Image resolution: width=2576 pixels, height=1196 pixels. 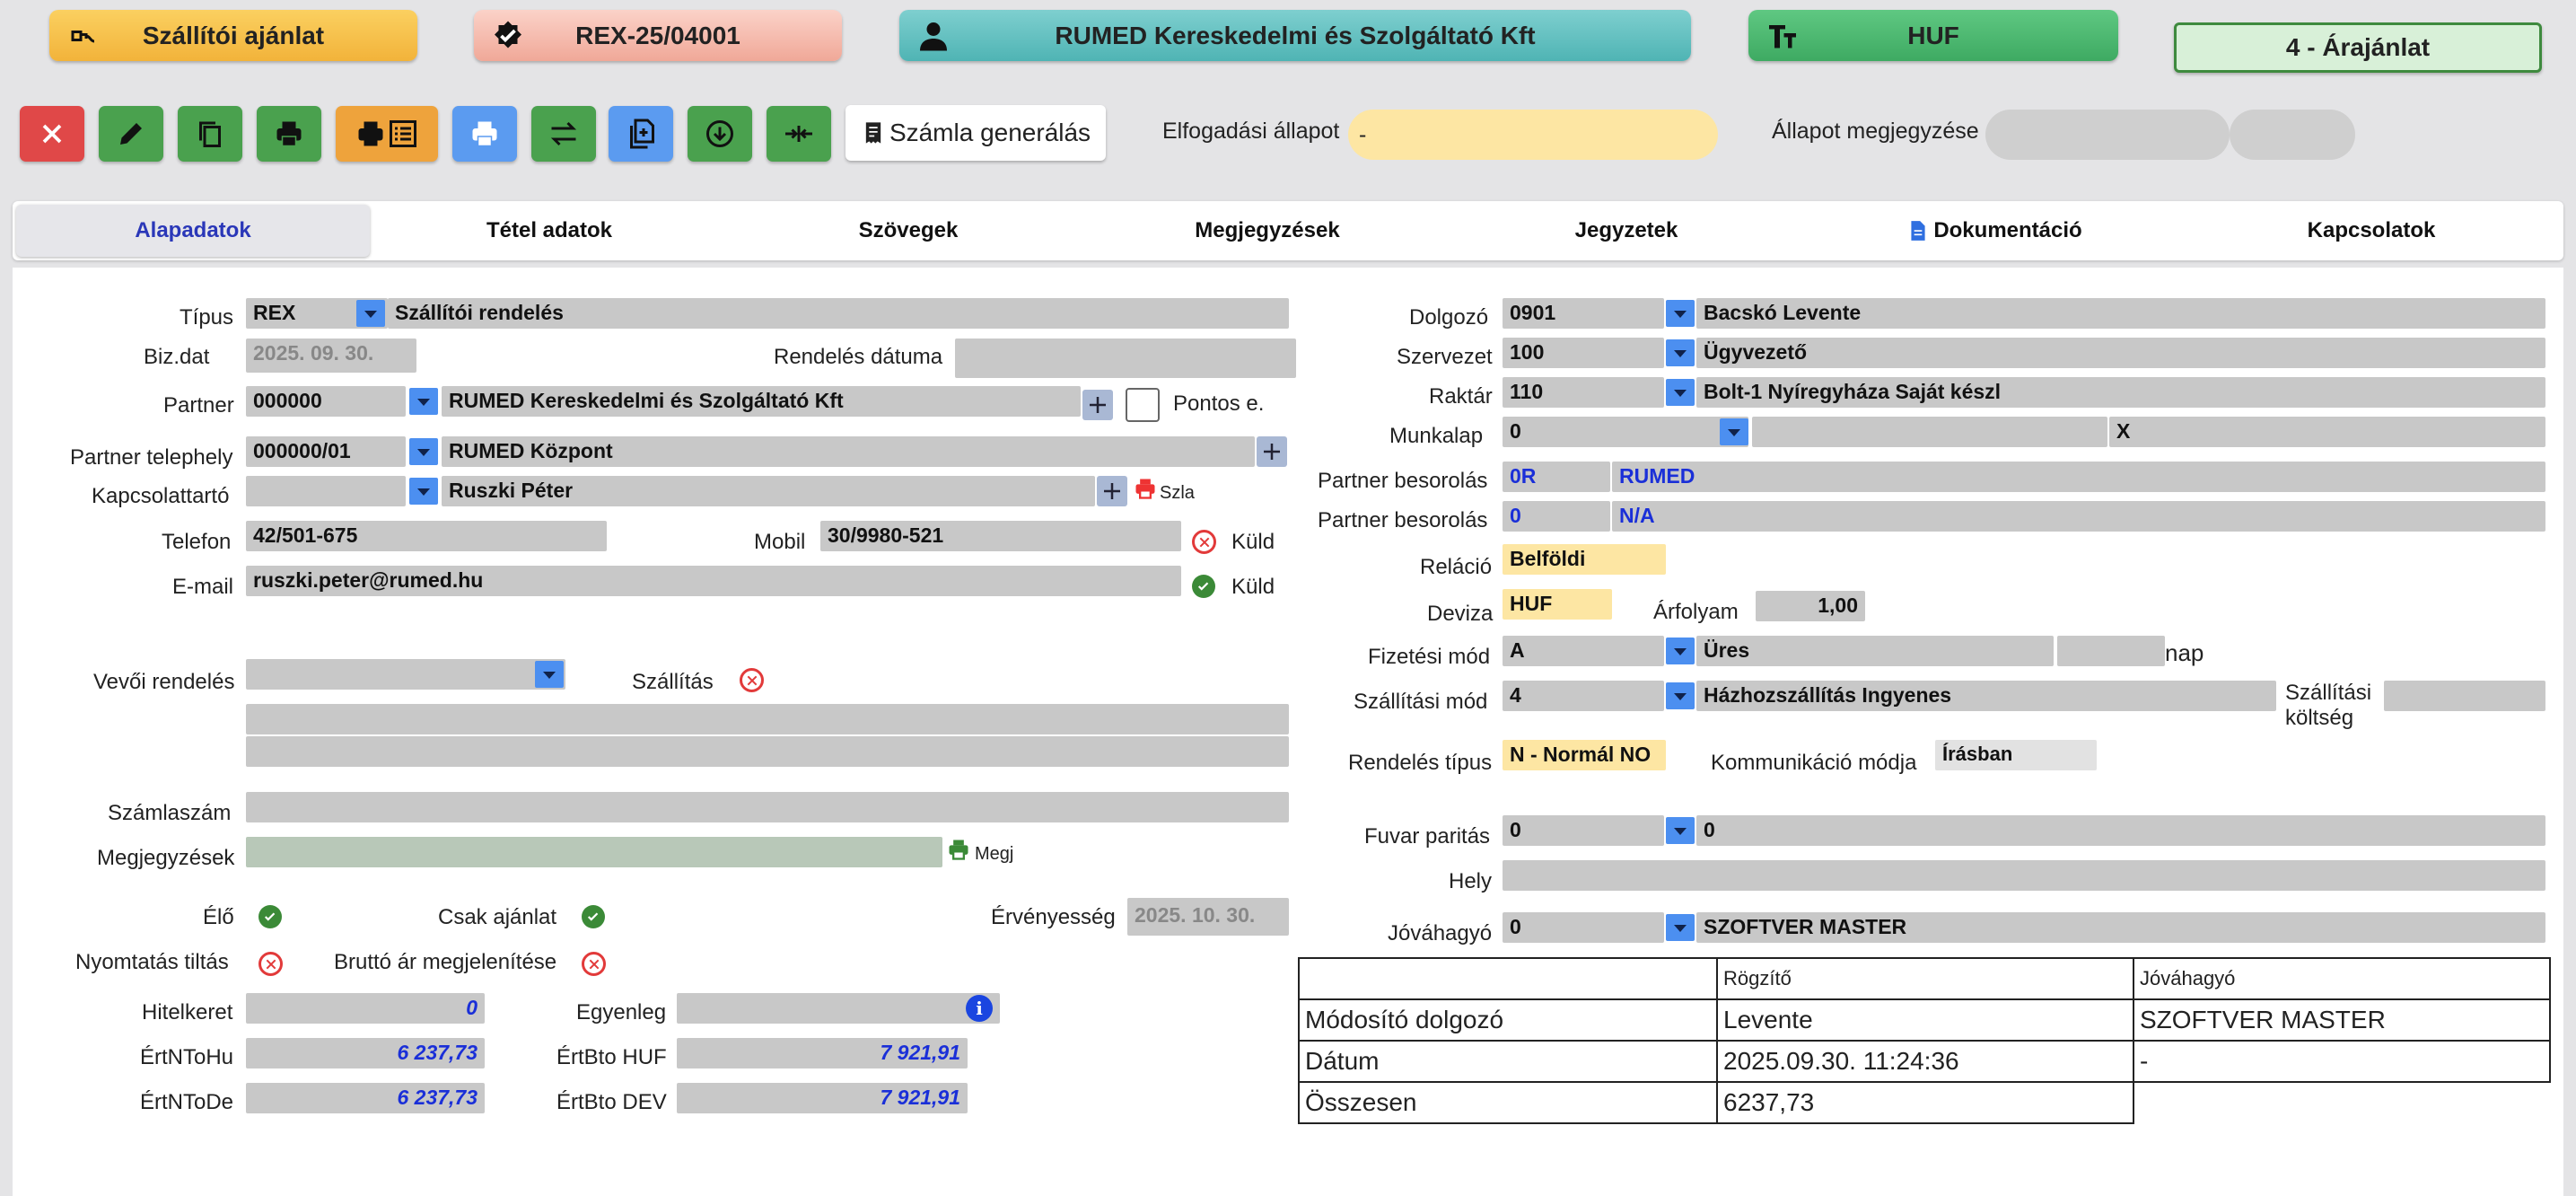 What do you see at coordinates (641, 134) in the screenshot?
I see `add-document-button` at bounding box center [641, 134].